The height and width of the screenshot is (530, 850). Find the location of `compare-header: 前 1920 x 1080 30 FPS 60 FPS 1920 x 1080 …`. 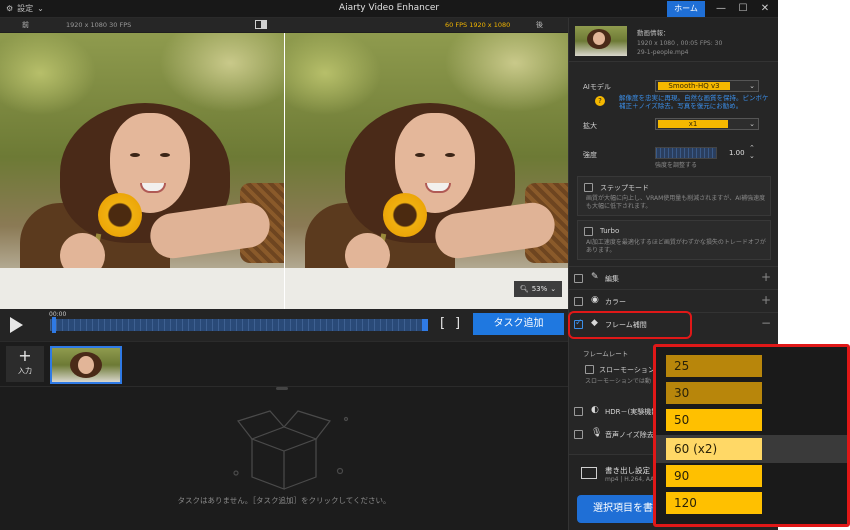

compare-header: 前 1920 x 1080 30 FPS 60 FPS 1920 x 1080 … is located at coordinates (284, 25).